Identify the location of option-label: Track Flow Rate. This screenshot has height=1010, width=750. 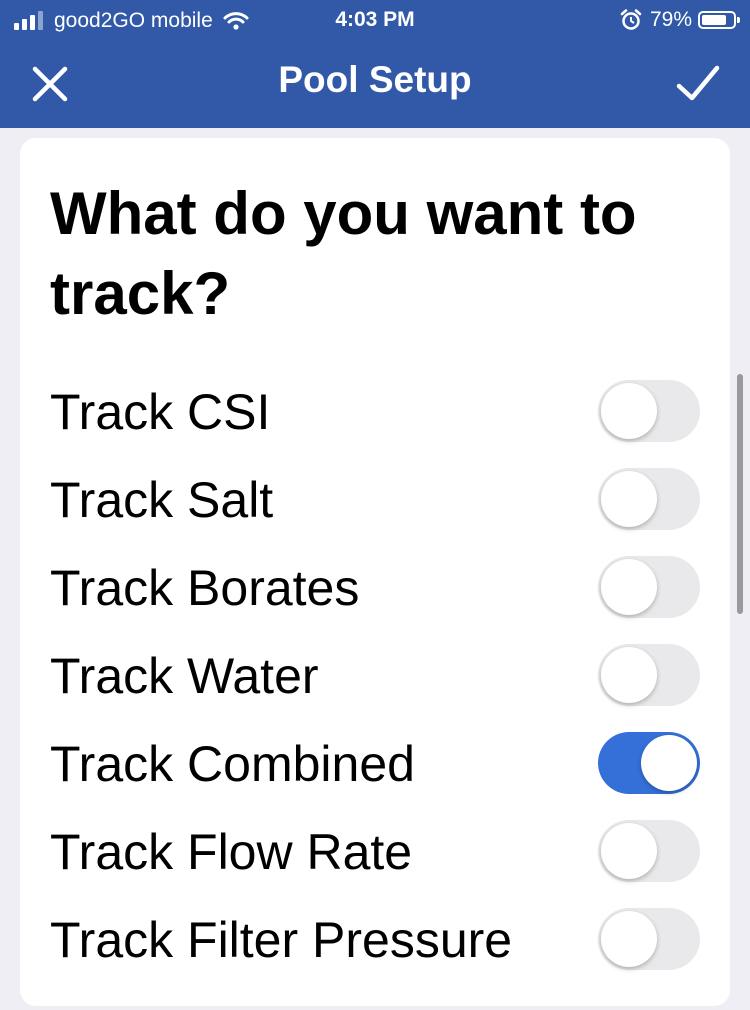
(231, 852).